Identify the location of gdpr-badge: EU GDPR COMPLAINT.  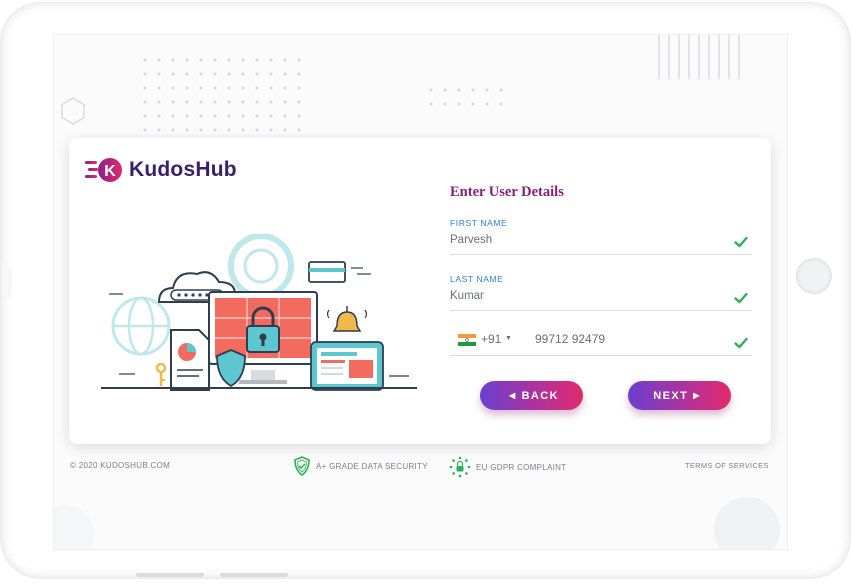
(507, 467).